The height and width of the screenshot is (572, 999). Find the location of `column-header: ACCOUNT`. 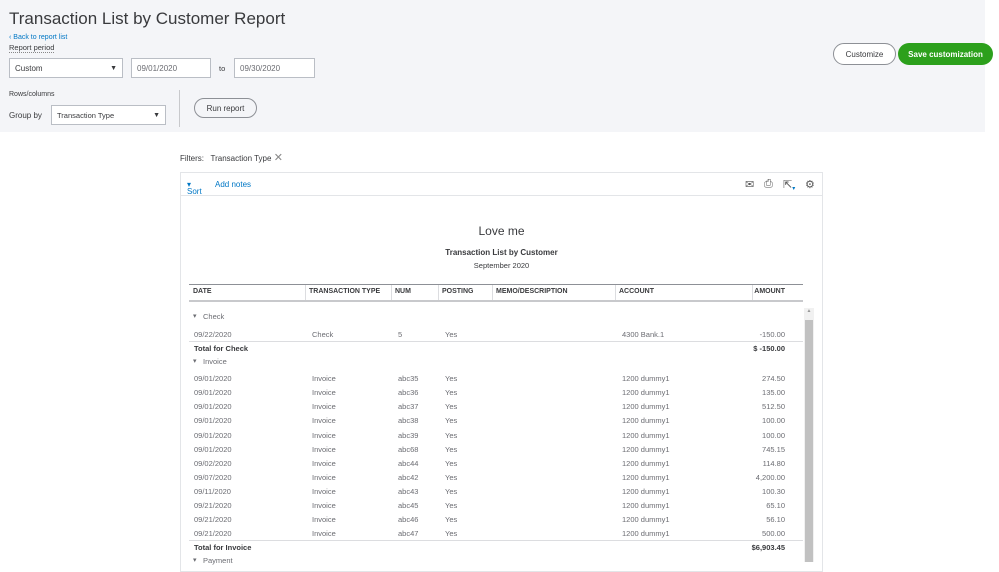

column-header: ACCOUNT is located at coordinates (636, 291).